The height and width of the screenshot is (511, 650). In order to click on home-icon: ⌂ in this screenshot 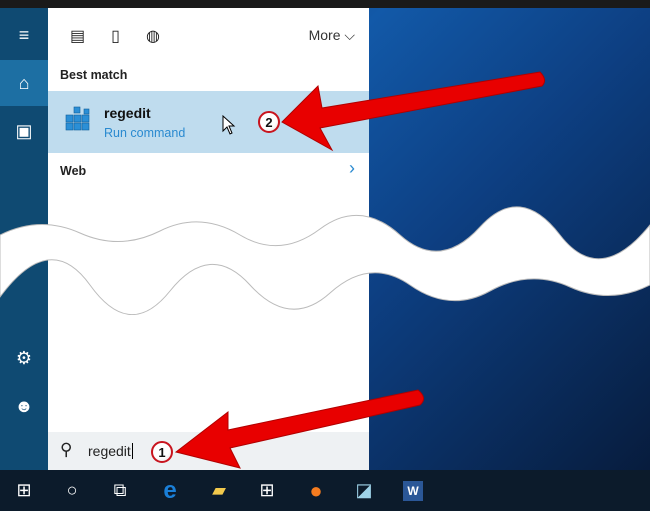, I will do `click(24, 83)`.